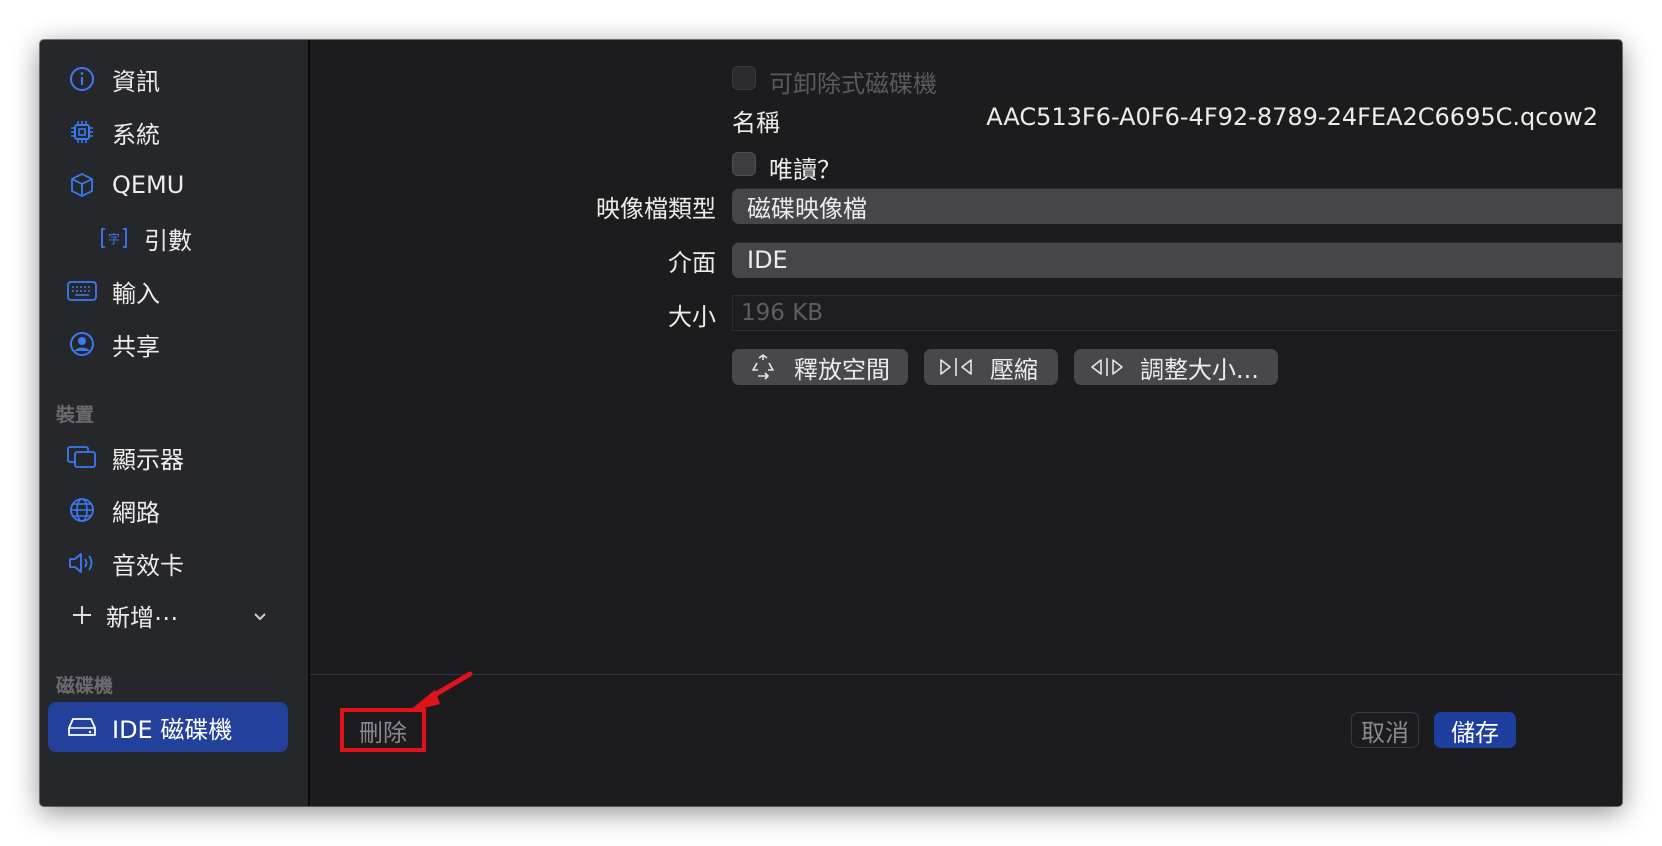  I want to click on sidebar-item-label: 引數, so click(168, 240).